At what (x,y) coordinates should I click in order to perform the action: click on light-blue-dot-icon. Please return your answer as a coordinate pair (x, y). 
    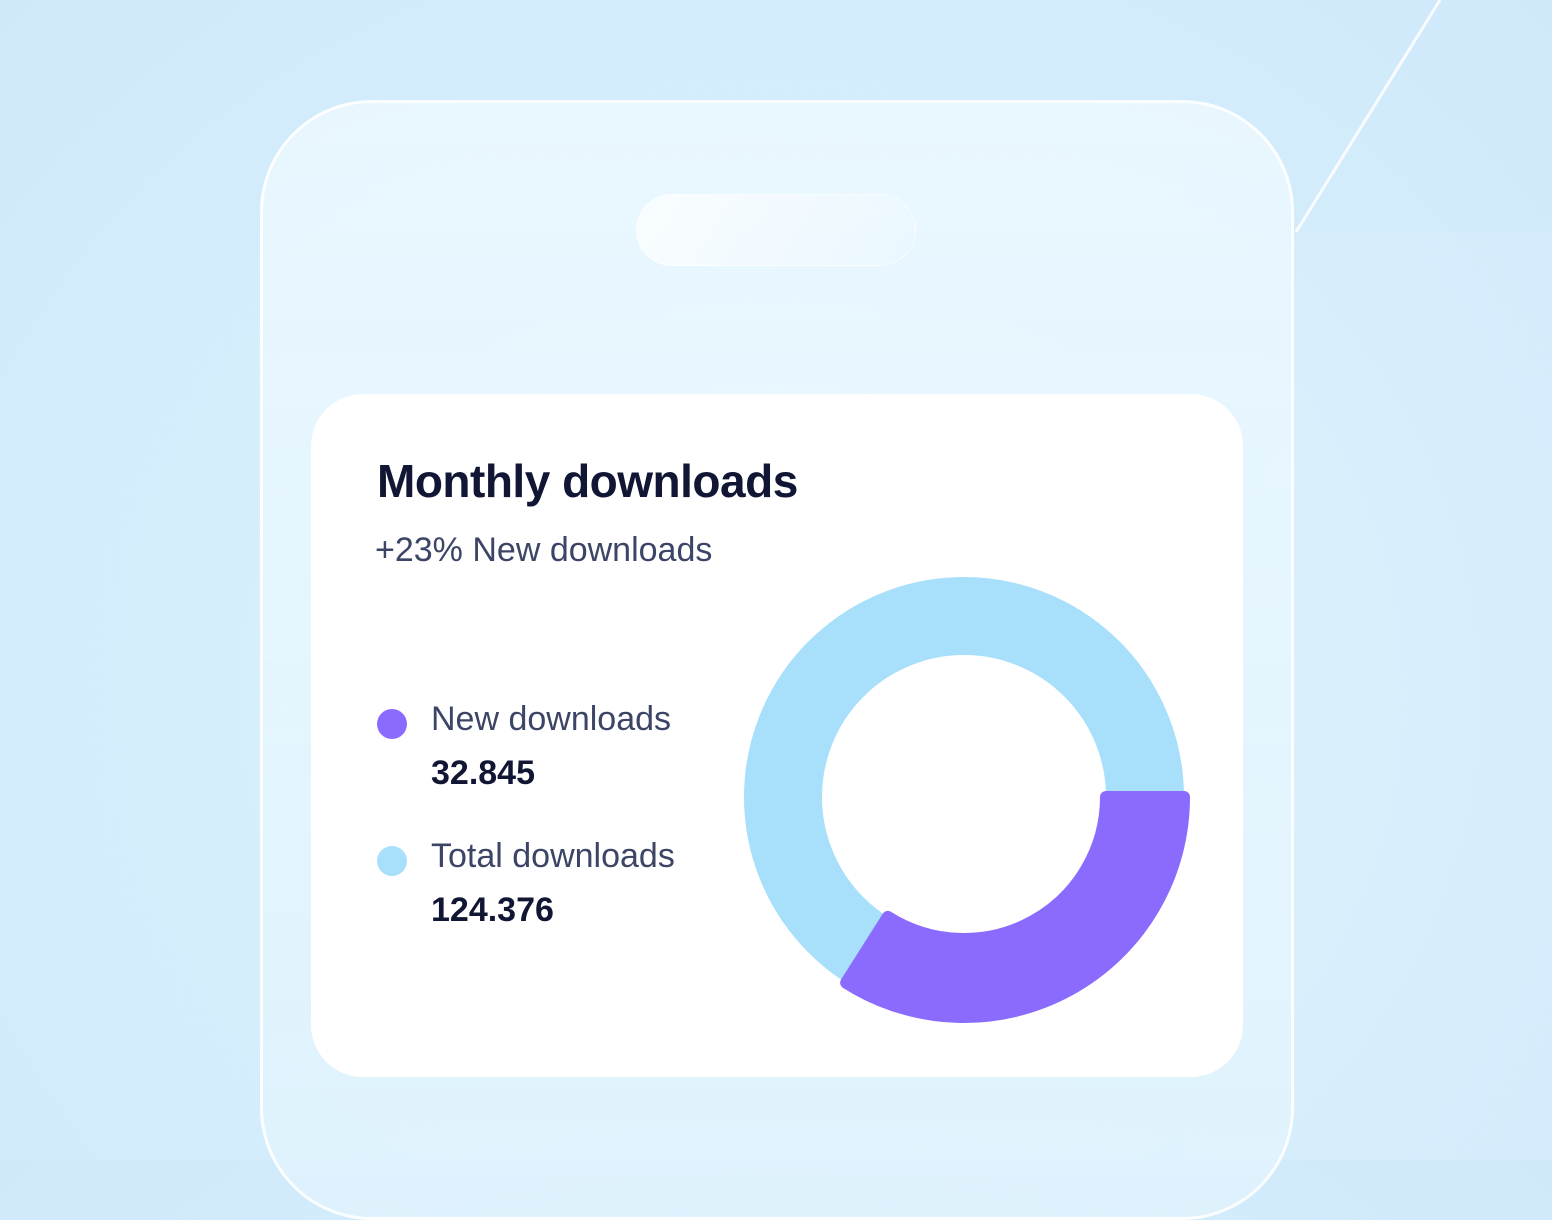
    Looking at the image, I should click on (392, 861).